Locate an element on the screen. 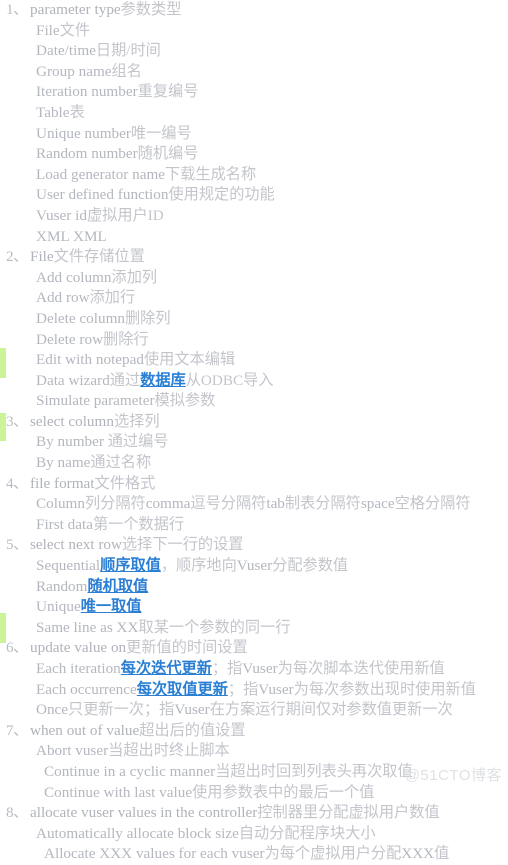  text-en: Each occurrence is located at coordinates (86, 689).